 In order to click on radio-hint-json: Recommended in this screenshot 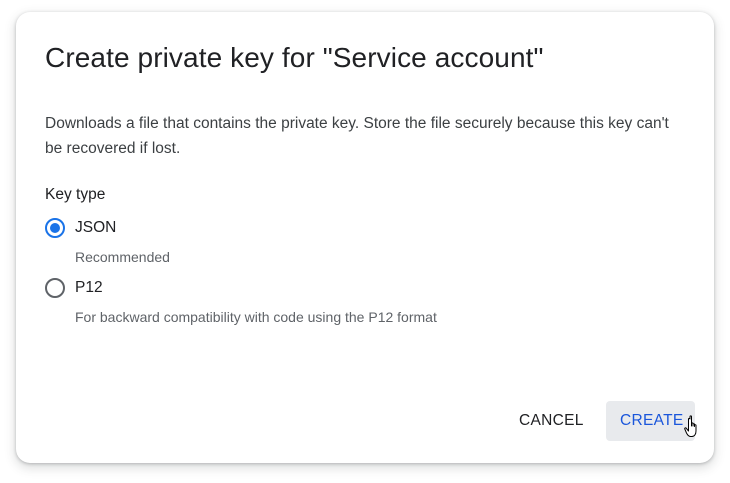, I will do `click(122, 257)`.